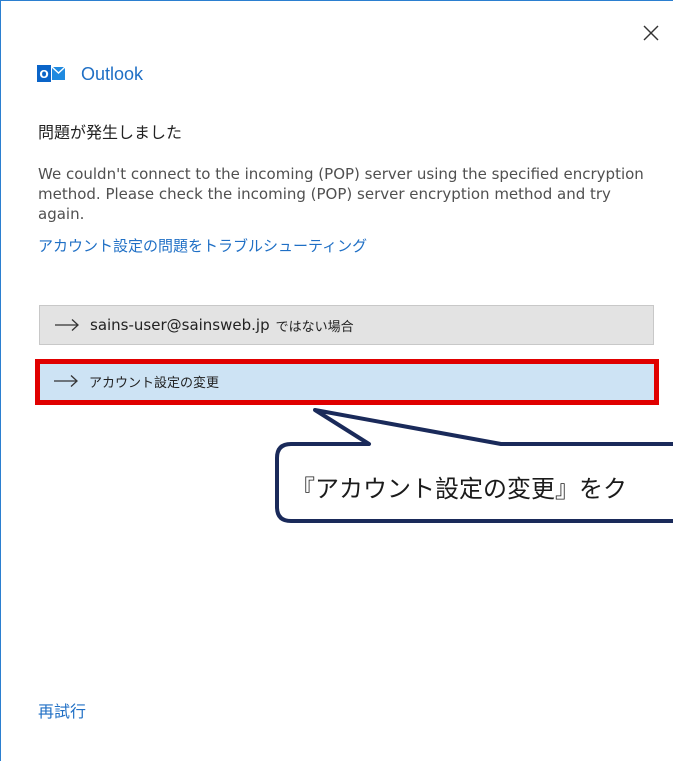  Describe the element at coordinates (154, 383) in the screenshot. I see `change-account-settings-label: アカウント設定の変更` at that location.